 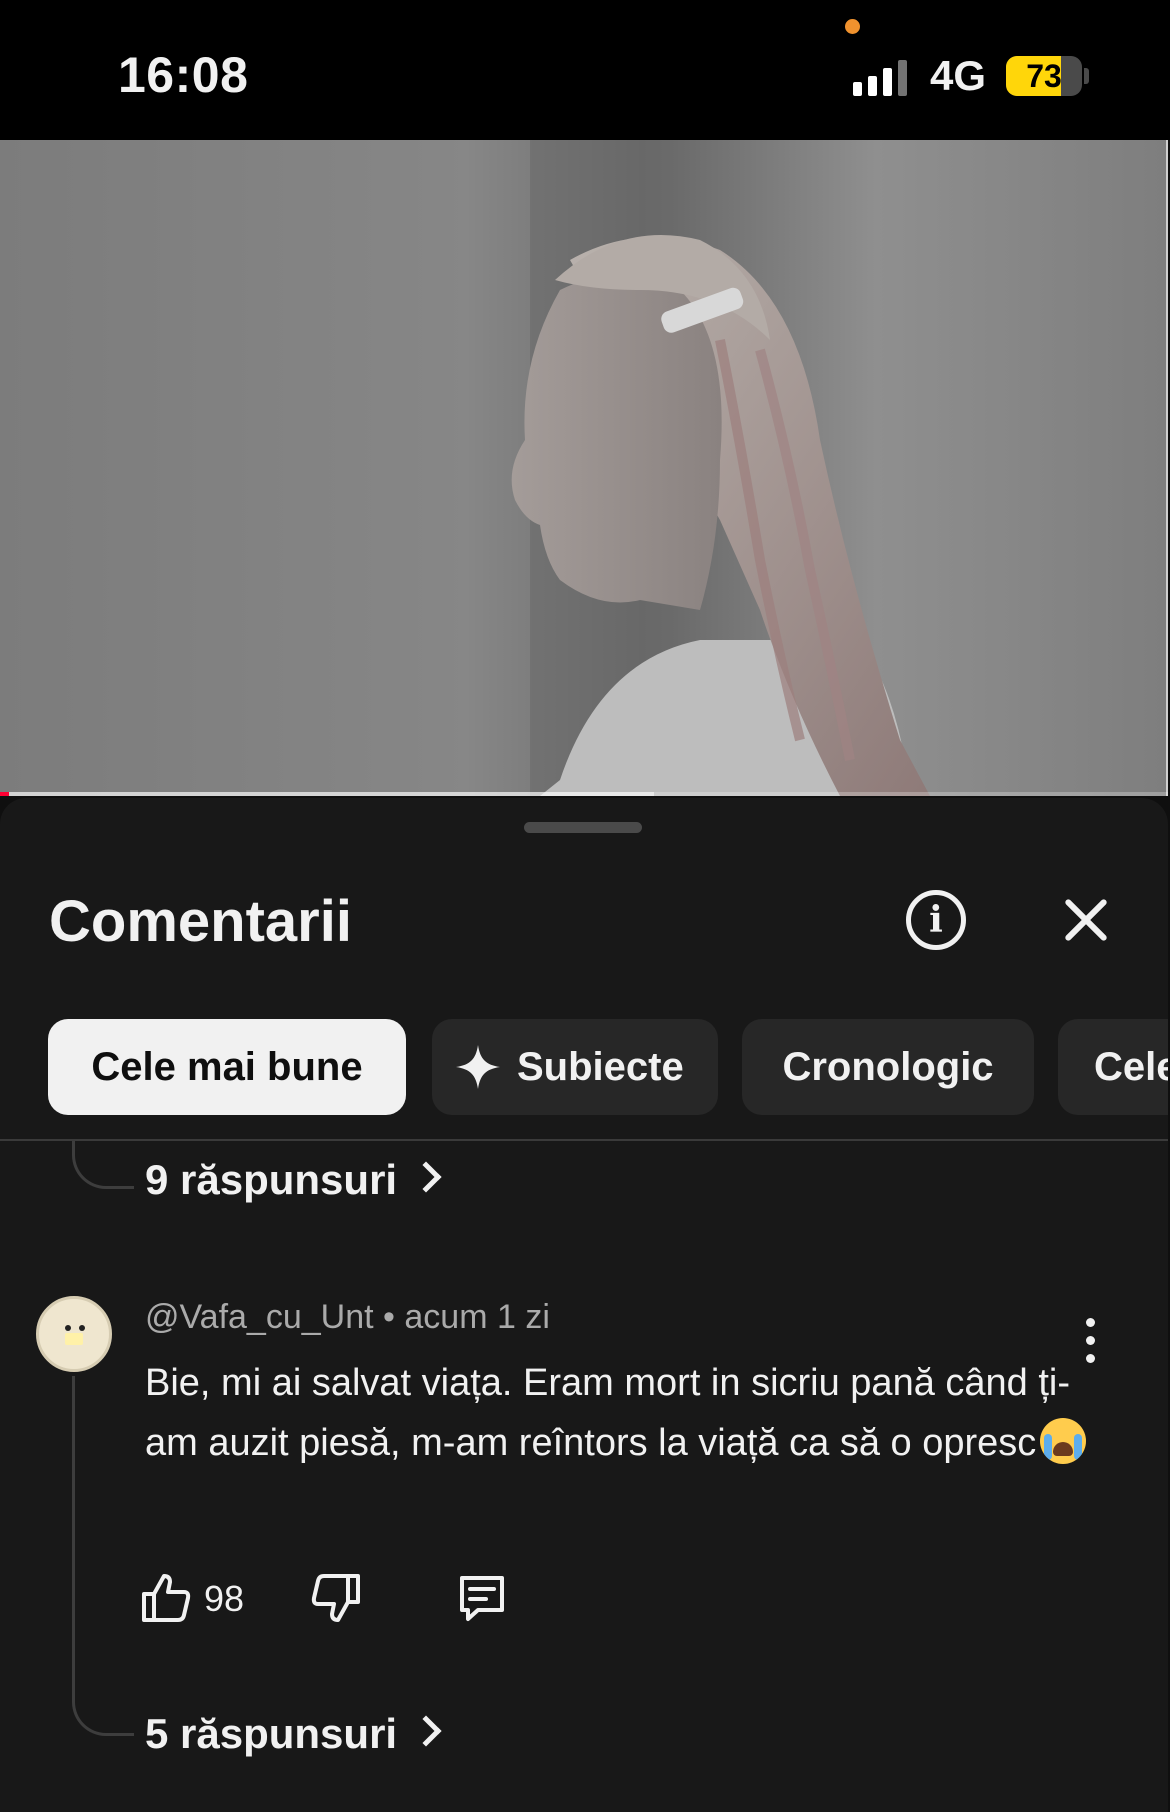 I want to click on view-replies-link: 5 răspunsuri, so click(x=293, y=1734).